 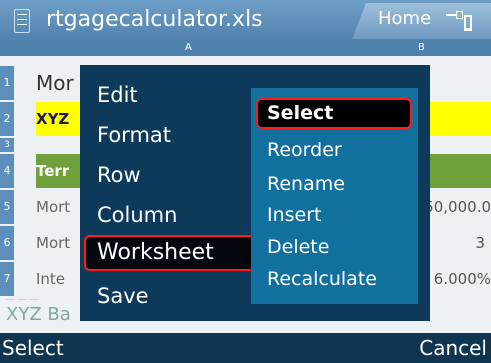 I want to click on cell-b6: 3, so click(x=480, y=243).